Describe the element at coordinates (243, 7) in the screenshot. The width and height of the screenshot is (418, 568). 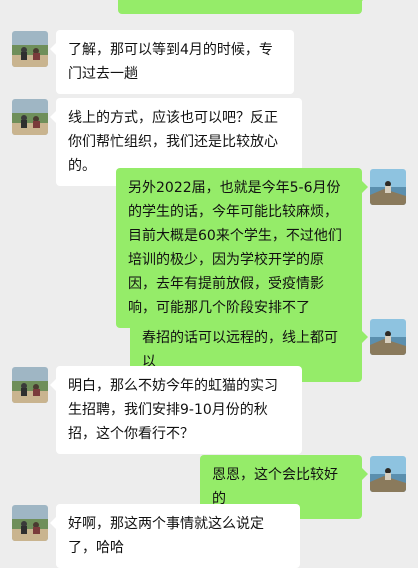
I see `message-bubble-sent-partial` at that location.